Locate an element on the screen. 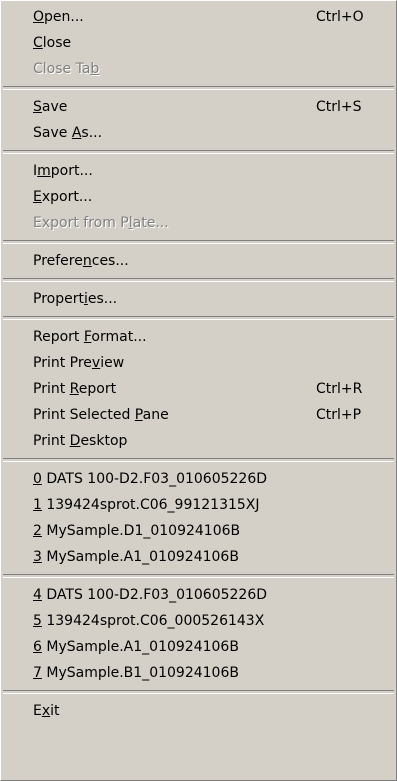 Image resolution: width=397 pixels, height=781 pixels. menu-item-print-desktop: Print Desktop is located at coordinates (198, 441).